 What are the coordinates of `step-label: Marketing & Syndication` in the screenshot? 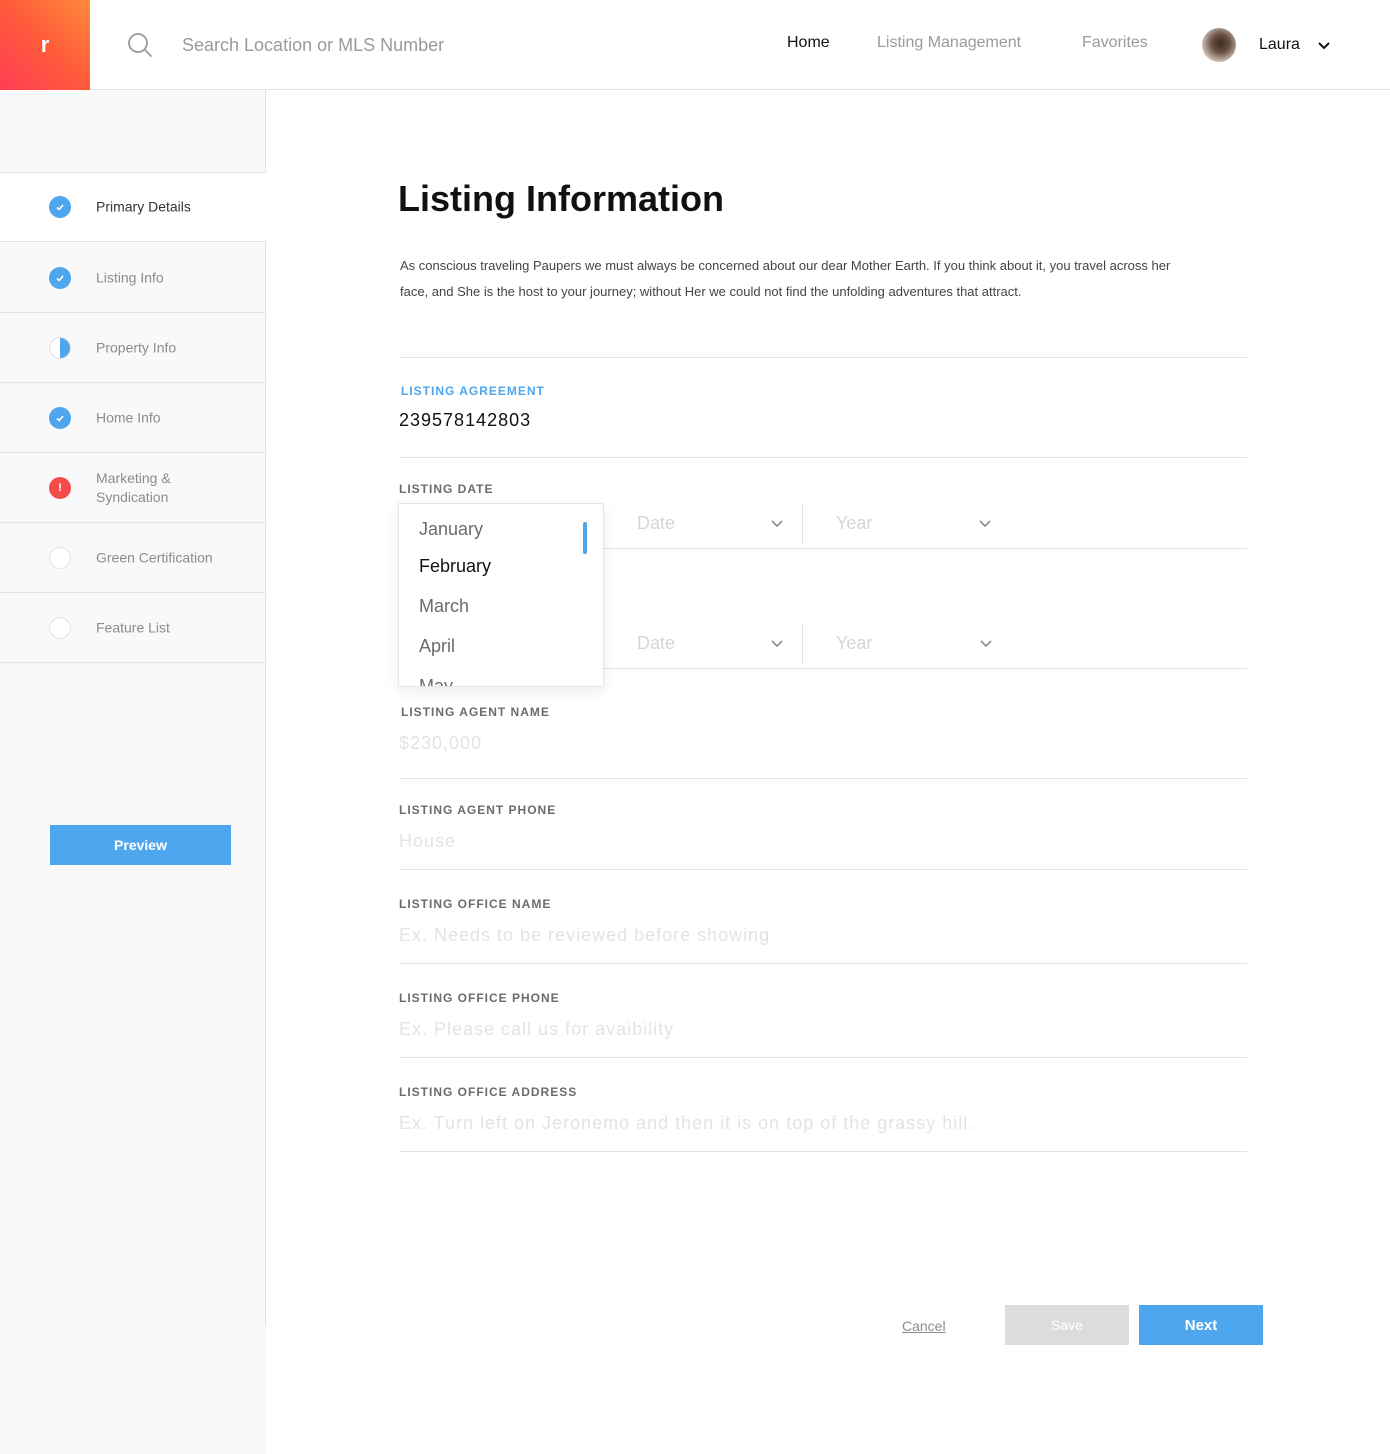 It's located at (133, 487).